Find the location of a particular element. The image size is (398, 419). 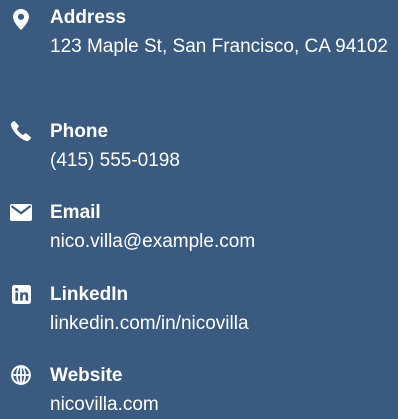

linkedin-label: LinkedIn is located at coordinates (89, 294).